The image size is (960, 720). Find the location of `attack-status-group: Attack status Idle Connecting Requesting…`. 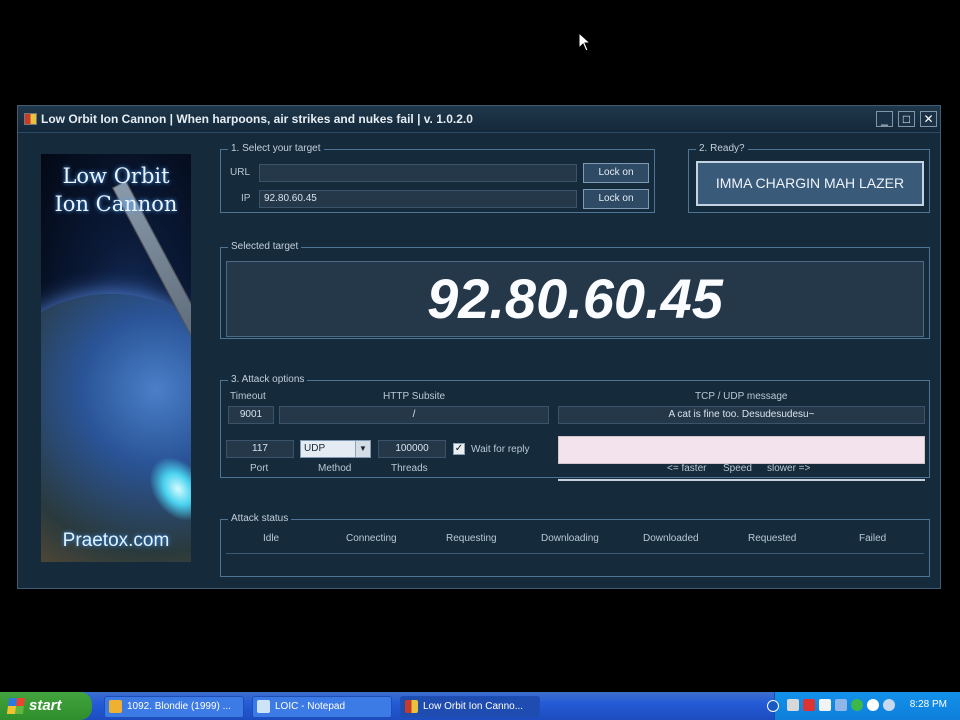

attack-status-group: Attack status Idle Connecting Requesting… is located at coordinates (575, 545).